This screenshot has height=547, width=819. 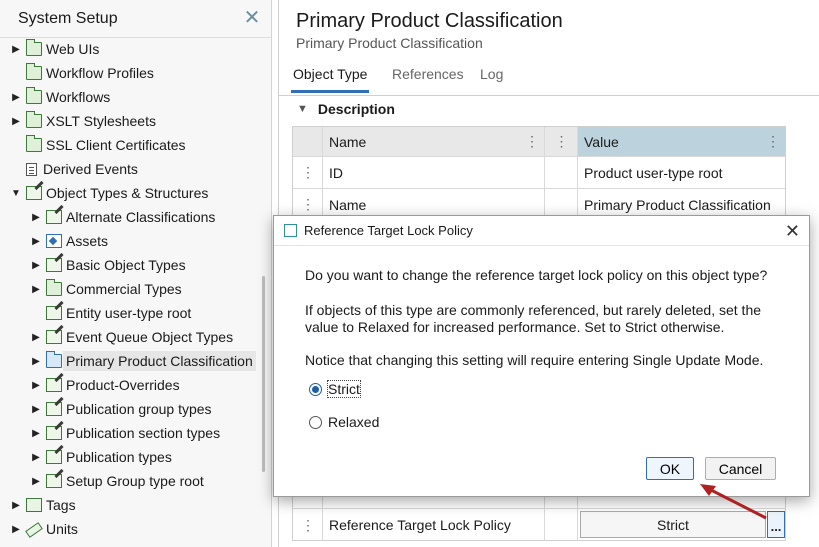 I want to click on column-header-name-label: Name, so click(x=348, y=141).